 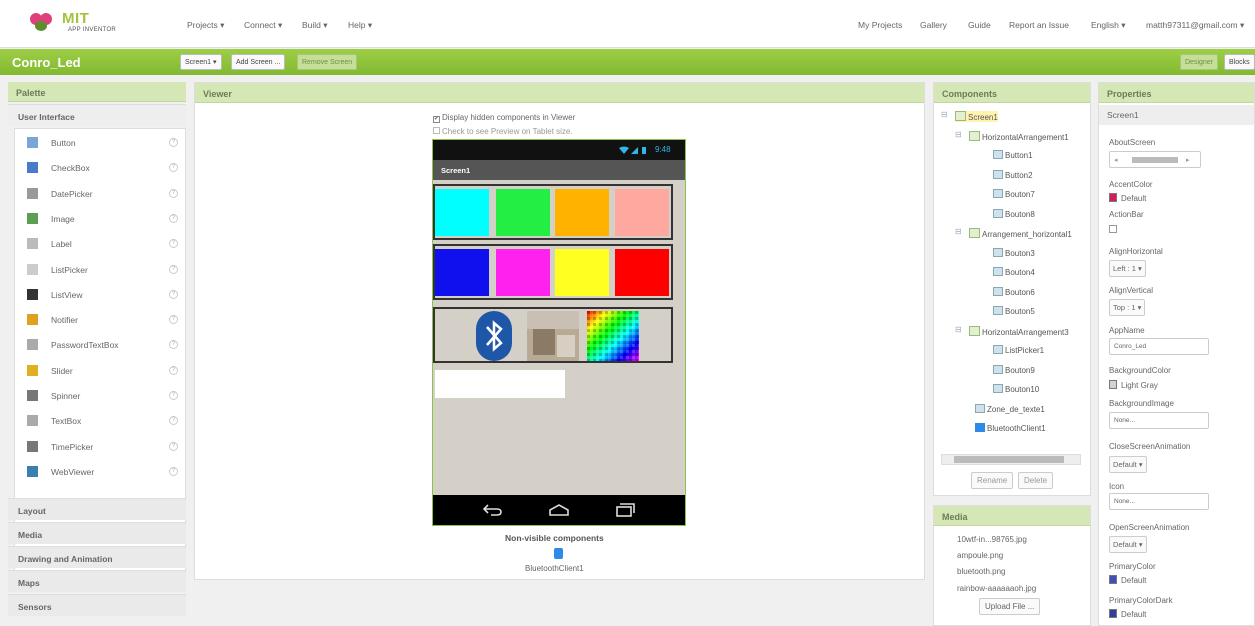 What do you see at coordinates (97, 509) in the screenshot?
I see `palette-section-layout: Layout` at bounding box center [97, 509].